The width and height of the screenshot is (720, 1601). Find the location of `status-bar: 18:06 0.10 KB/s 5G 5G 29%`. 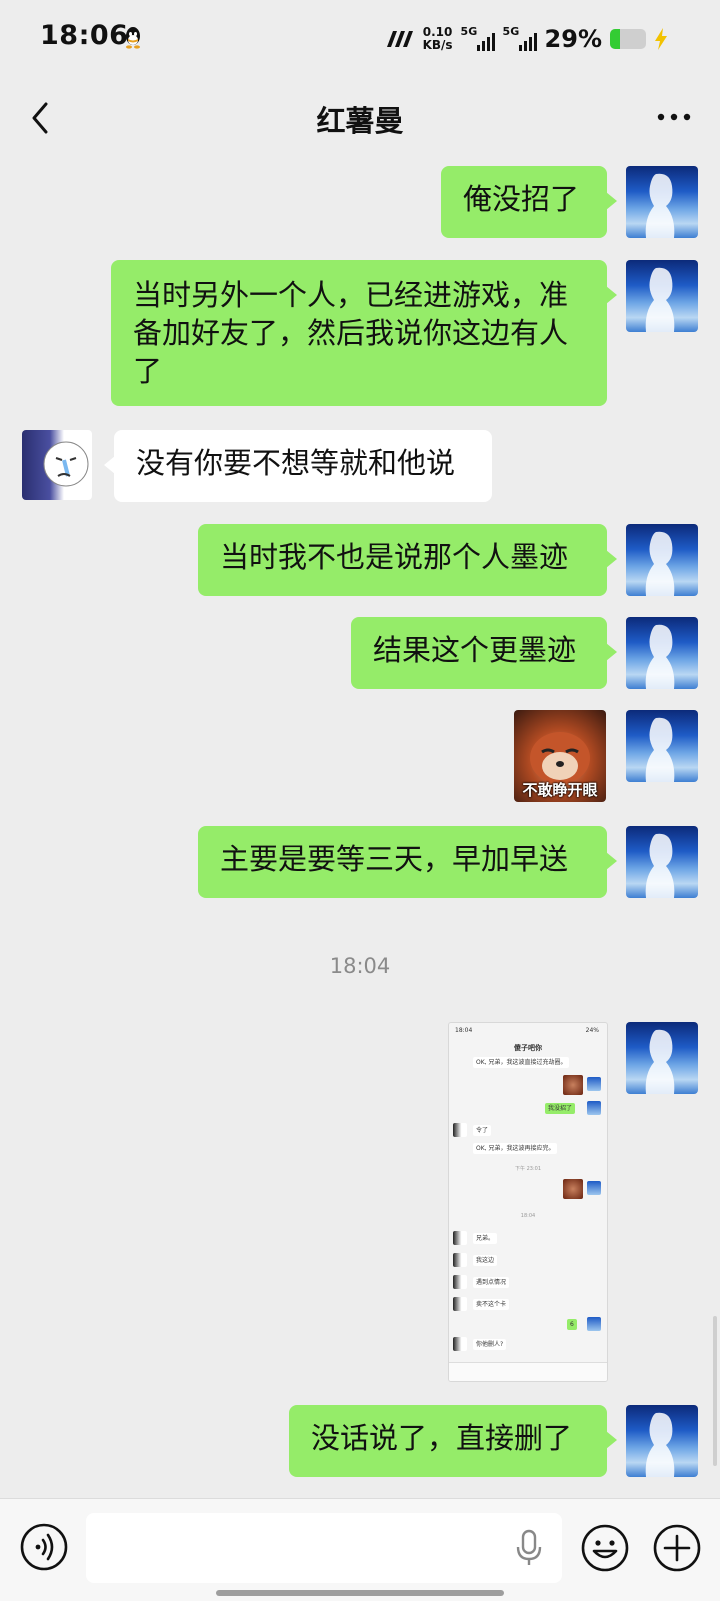

status-bar: 18:06 0.10 KB/s 5G 5G 29% is located at coordinates (360, 38).